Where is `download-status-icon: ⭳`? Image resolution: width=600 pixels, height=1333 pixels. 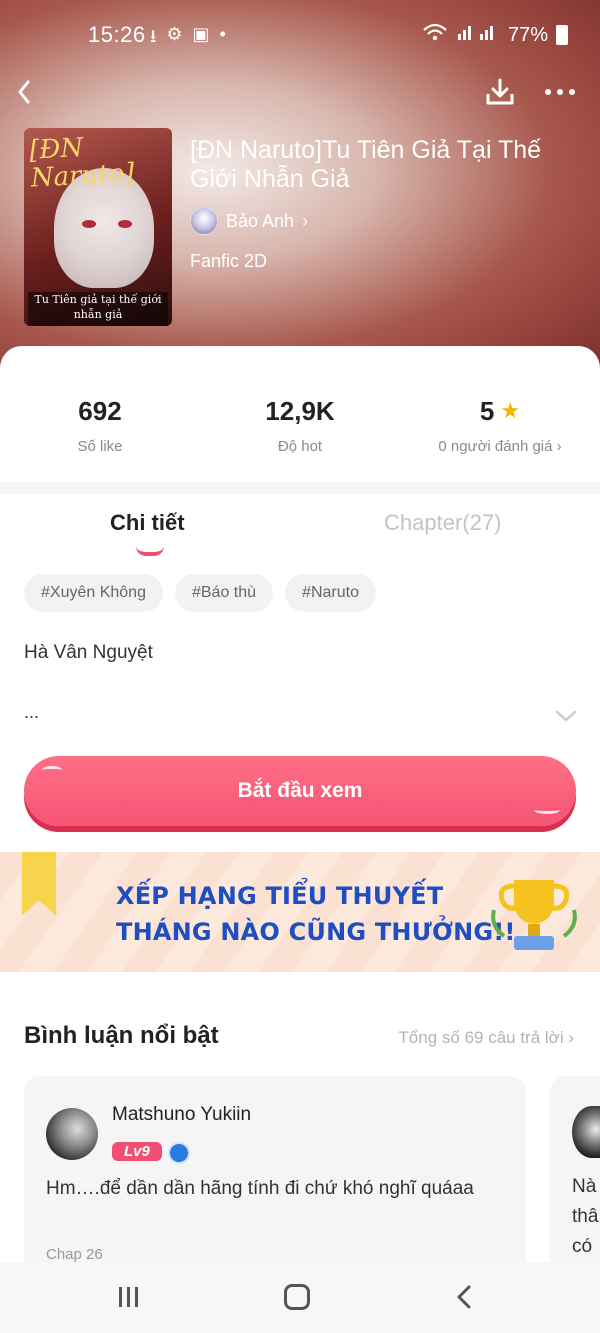
download-status-icon: ⭳ is located at coordinates (153, 36).